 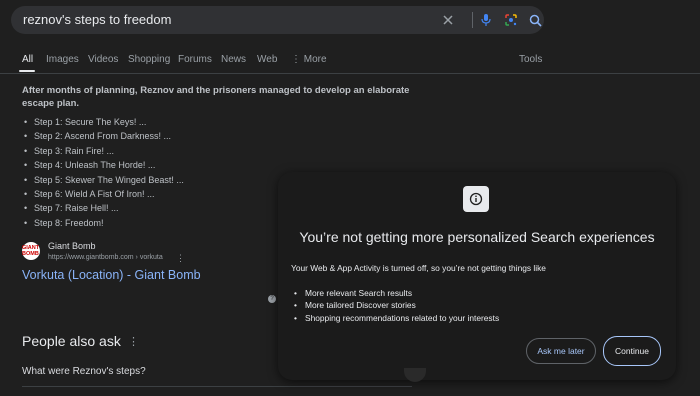 I want to click on paa-question: What were Reznov's steps?, so click(x=84, y=371).